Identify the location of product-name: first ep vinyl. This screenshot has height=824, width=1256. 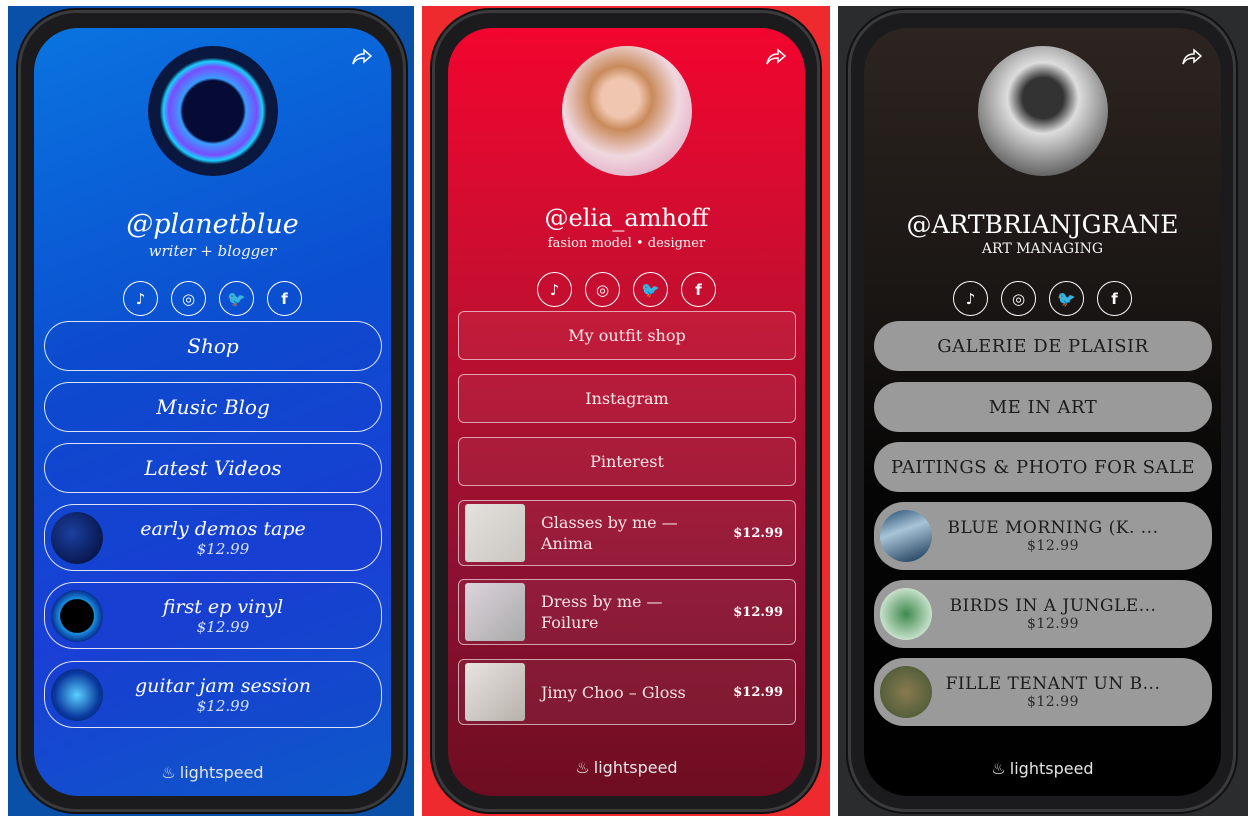
(223, 606).